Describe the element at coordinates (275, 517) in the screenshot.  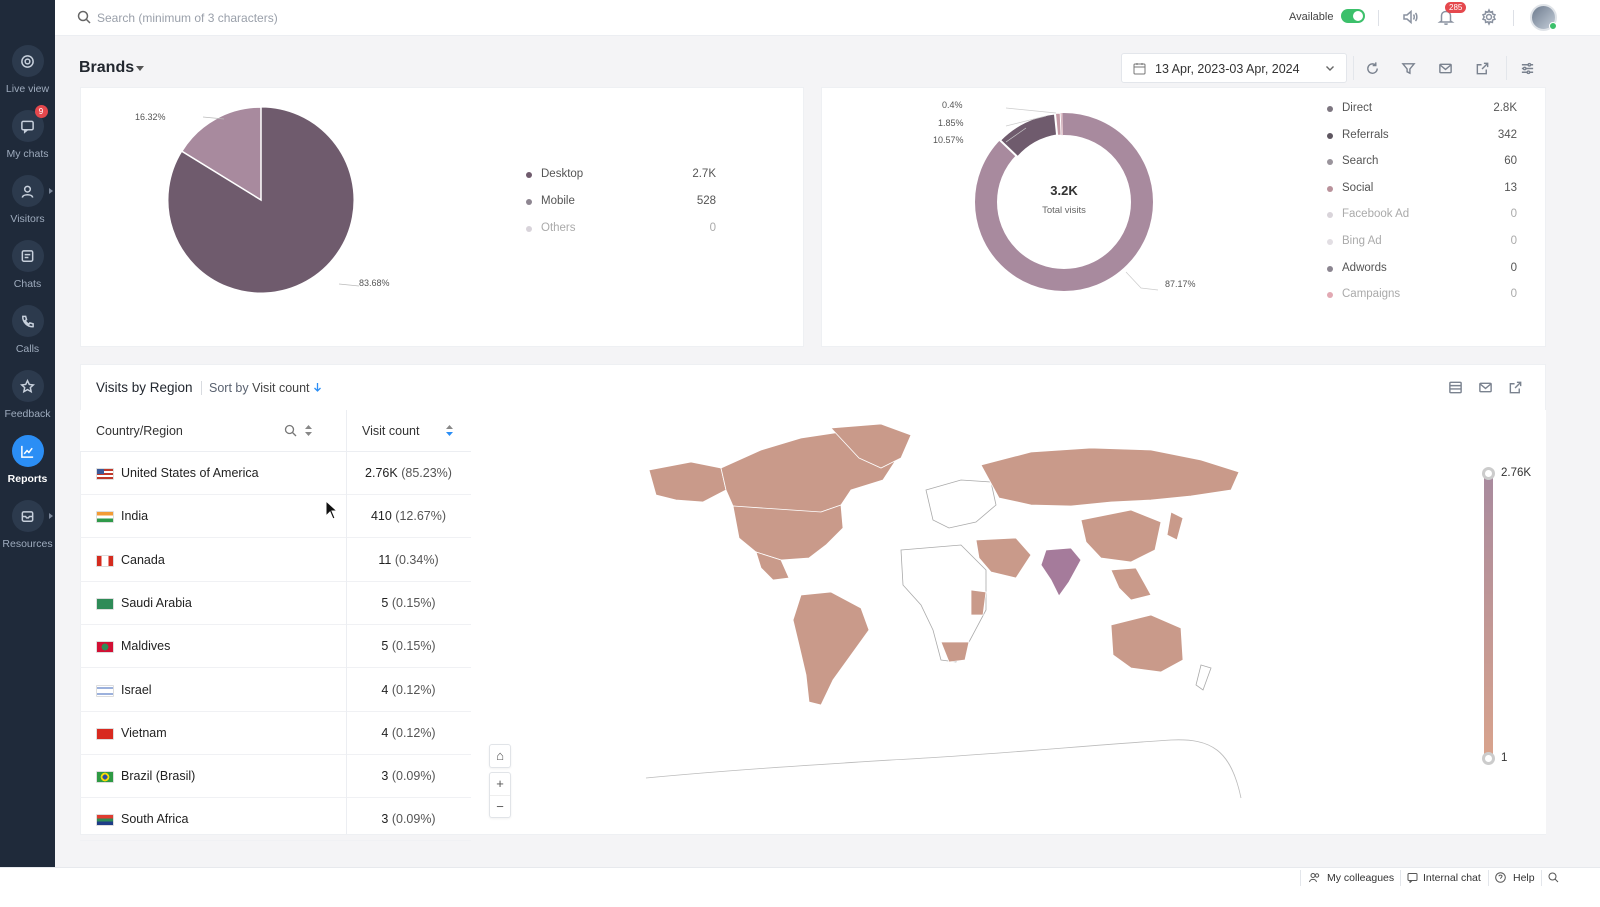
I see `table-row: India 410 (12.67%)` at that location.